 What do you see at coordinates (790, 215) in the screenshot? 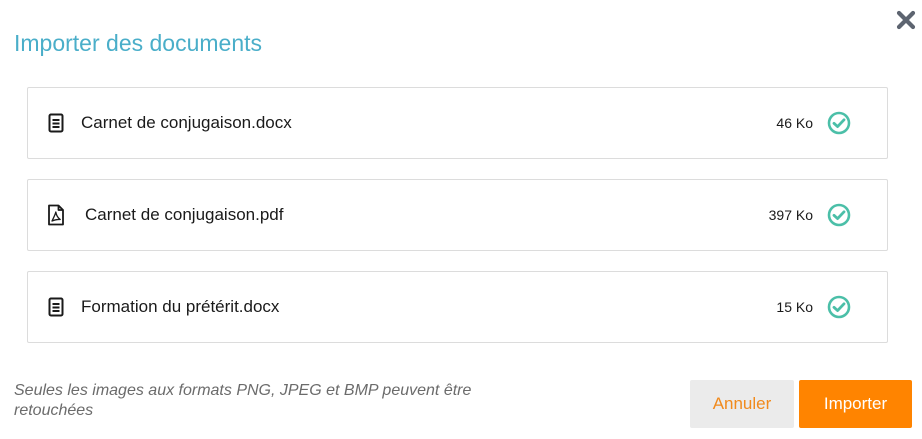
I see `file-size: 397 Ko` at bounding box center [790, 215].